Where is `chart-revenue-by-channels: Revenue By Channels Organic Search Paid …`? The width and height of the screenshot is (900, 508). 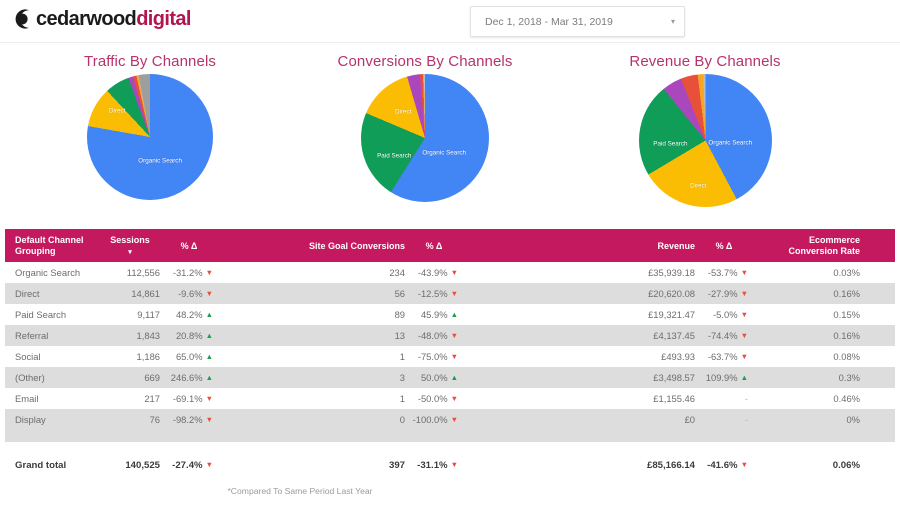
chart-revenue-by-channels: Revenue By Channels Organic Search Paid … is located at coordinates (705, 136).